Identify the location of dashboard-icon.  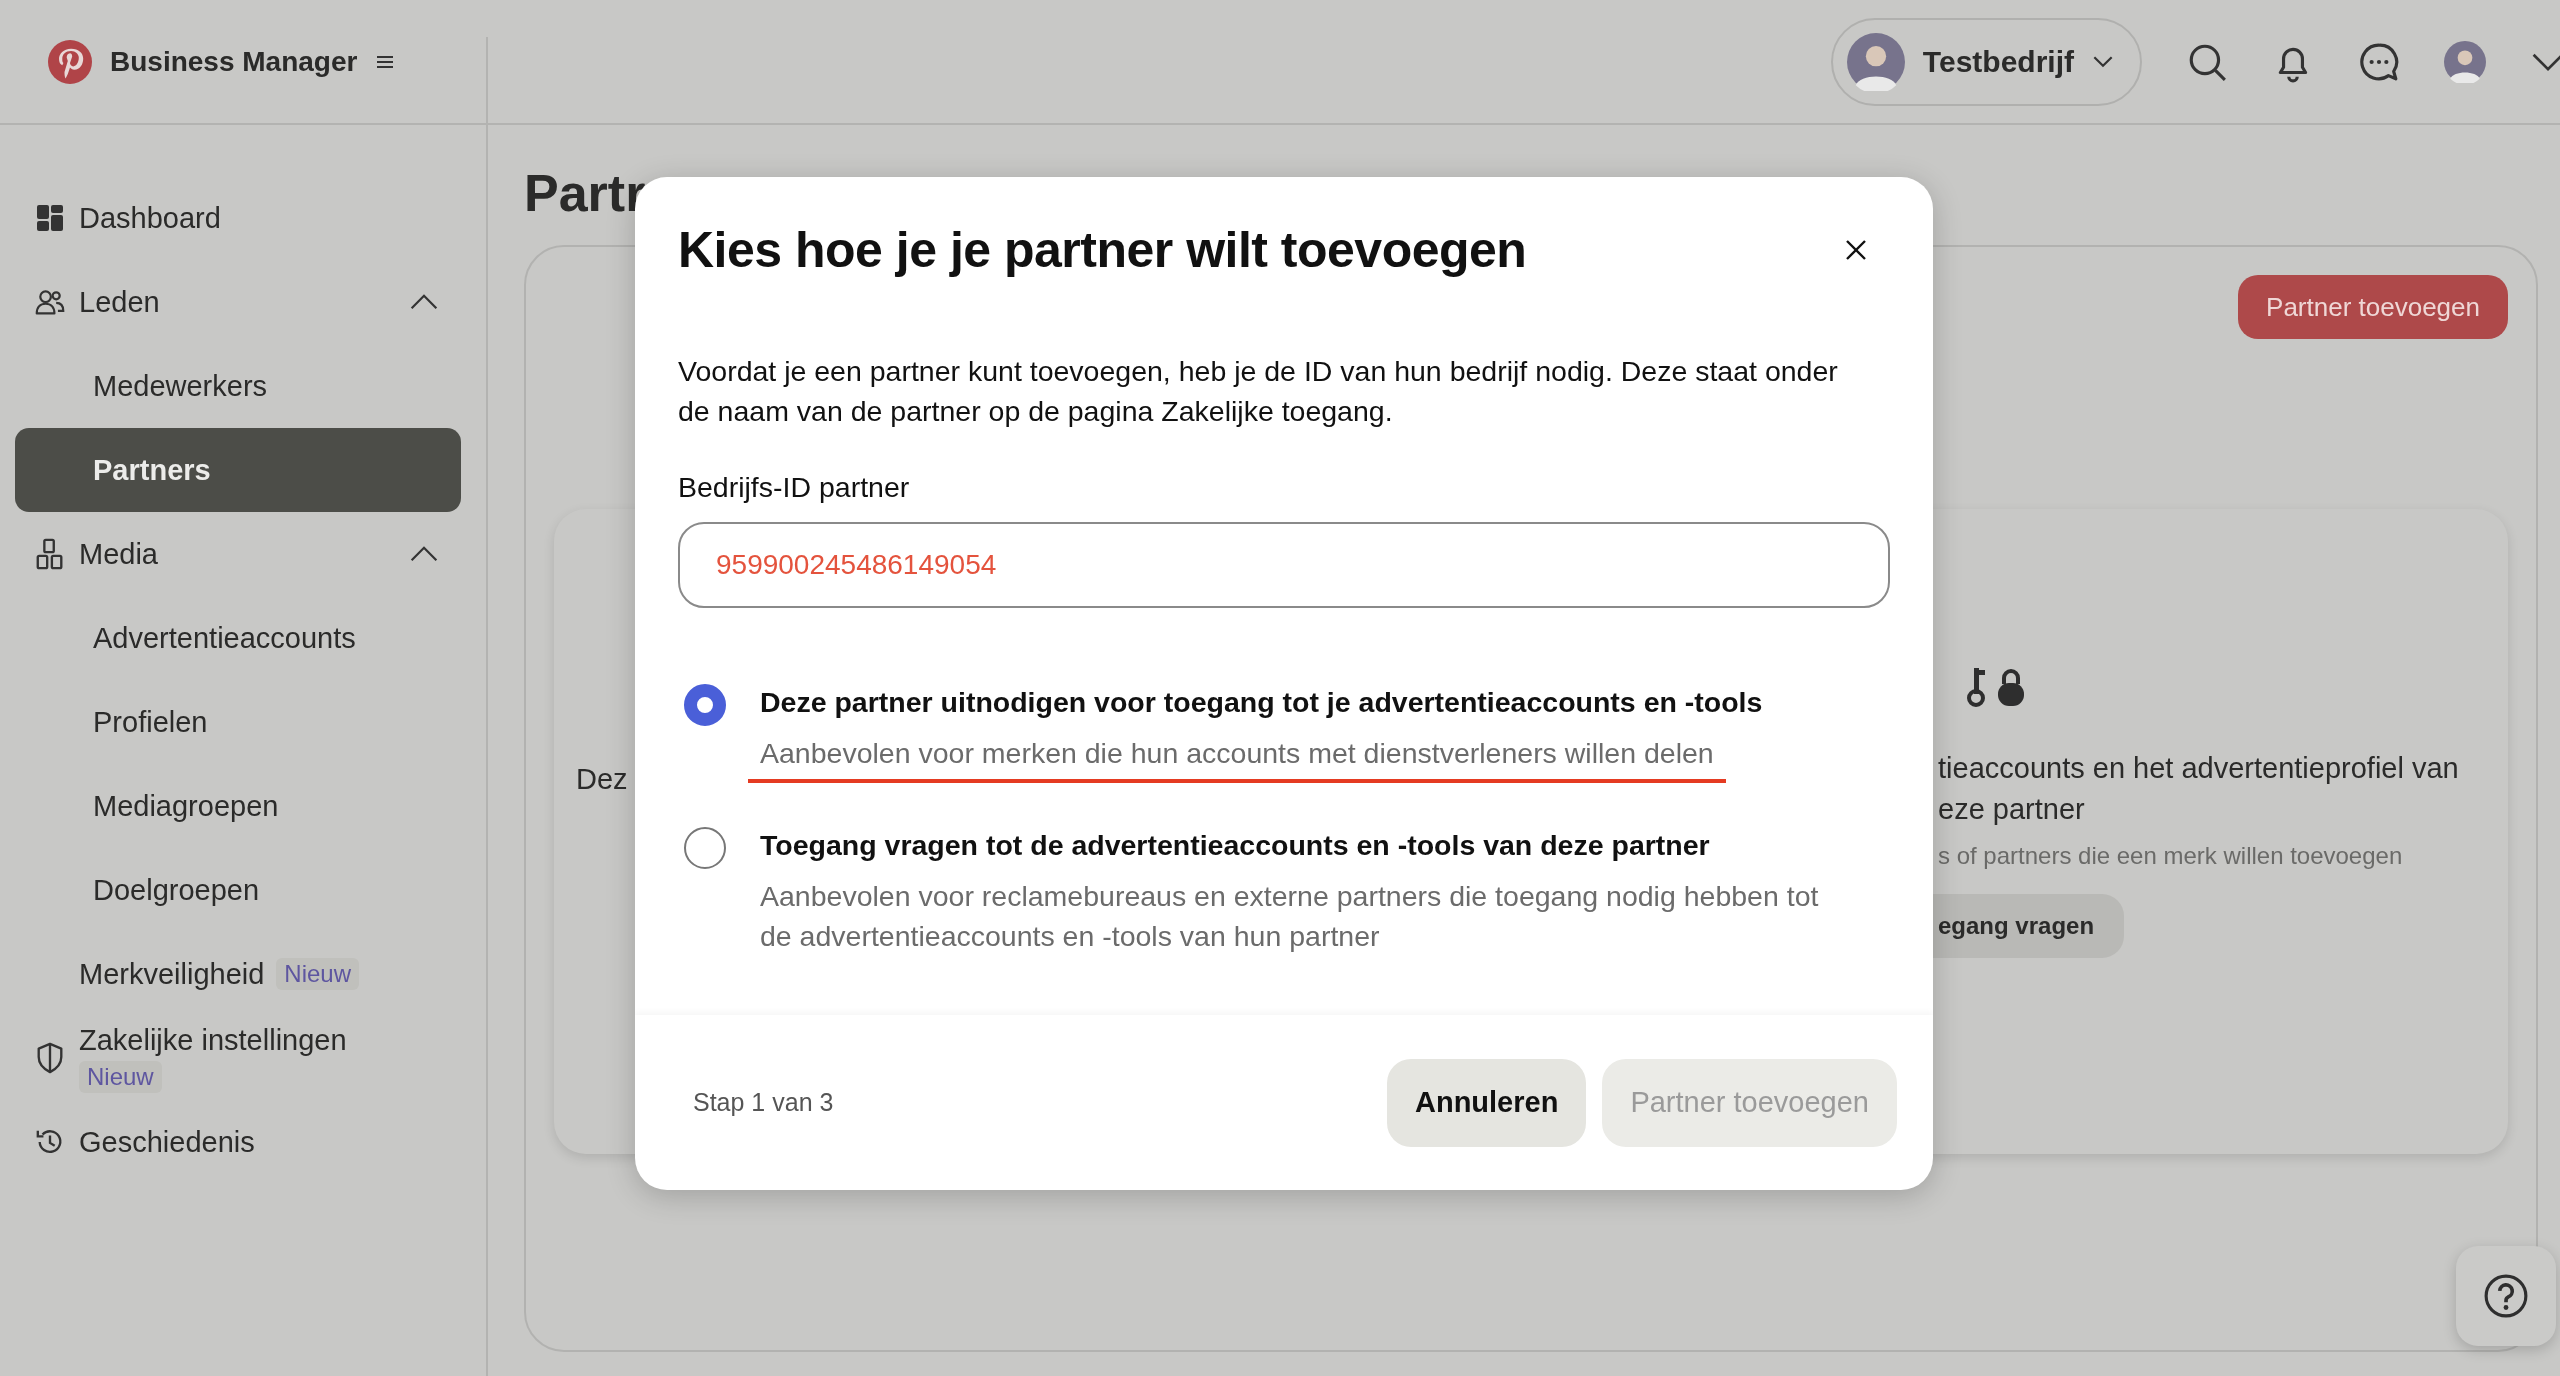
(50, 218).